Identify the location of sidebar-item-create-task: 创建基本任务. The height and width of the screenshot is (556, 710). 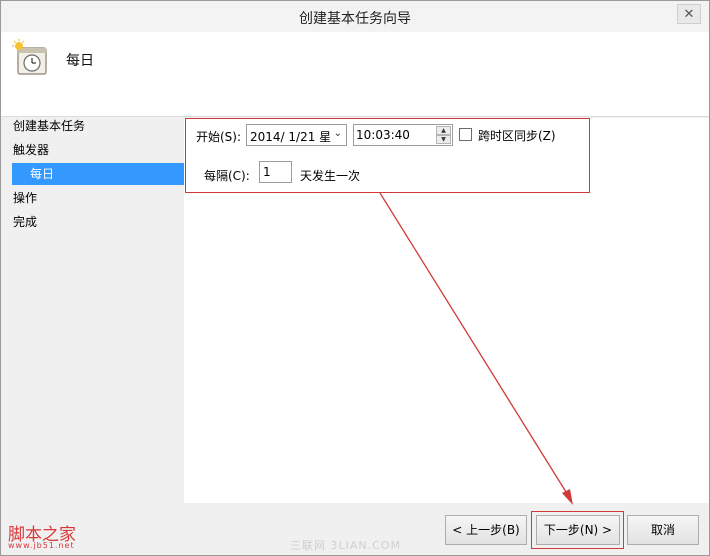
(49, 126).